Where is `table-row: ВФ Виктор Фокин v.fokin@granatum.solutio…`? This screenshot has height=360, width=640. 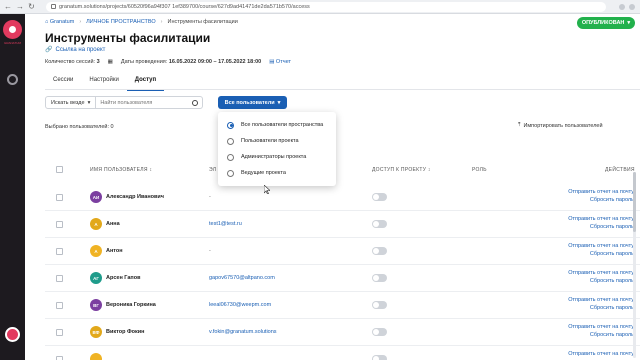
table-row: ВФ Виктор Фокин v.fokin@granatum.solutio… is located at coordinates (342, 332).